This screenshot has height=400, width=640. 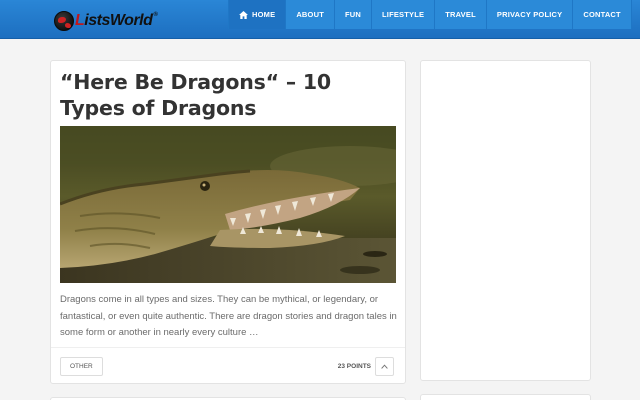 What do you see at coordinates (243, 14) in the screenshot?
I see `home-icon` at bounding box center [243, 14].